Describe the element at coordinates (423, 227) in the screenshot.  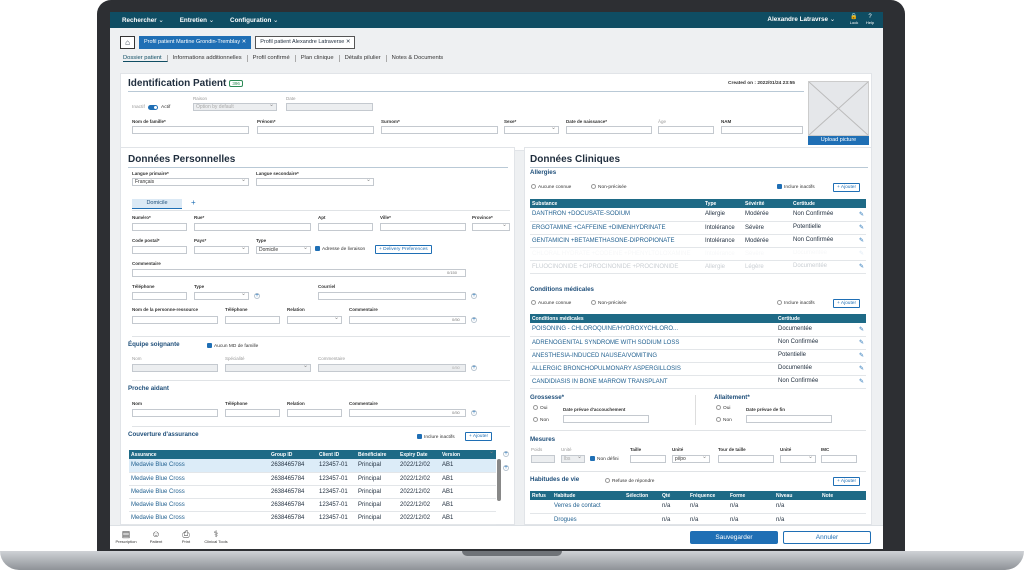
I see `ville-input` at that location.